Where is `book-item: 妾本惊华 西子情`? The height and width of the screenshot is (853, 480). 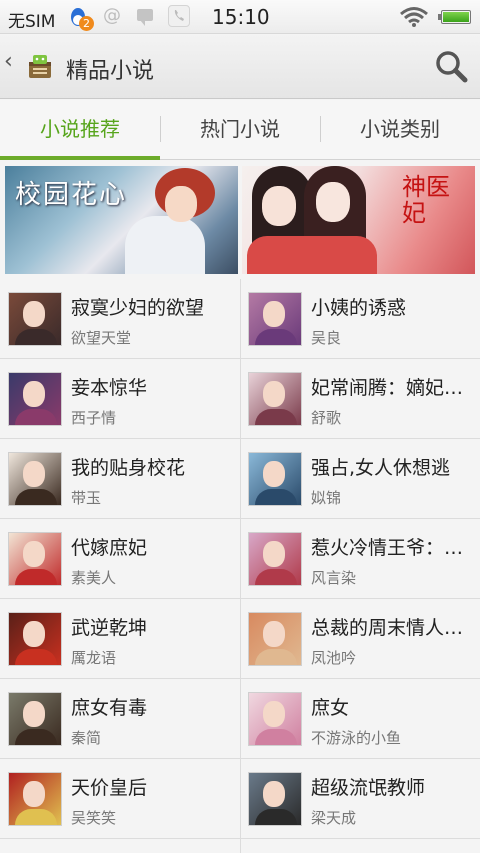 book-item: 妾本惊华 西子情 is located at coordinates (120, 399).